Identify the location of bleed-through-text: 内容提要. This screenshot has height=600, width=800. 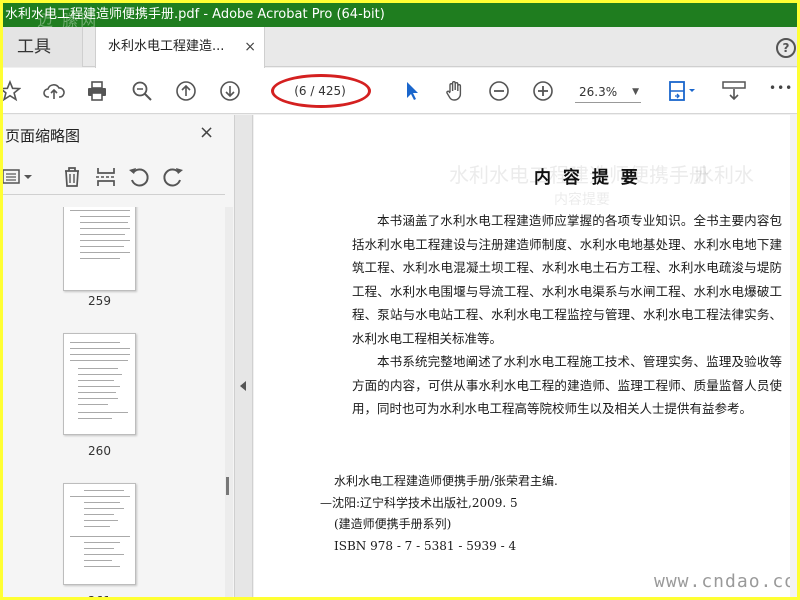
(582, 200).